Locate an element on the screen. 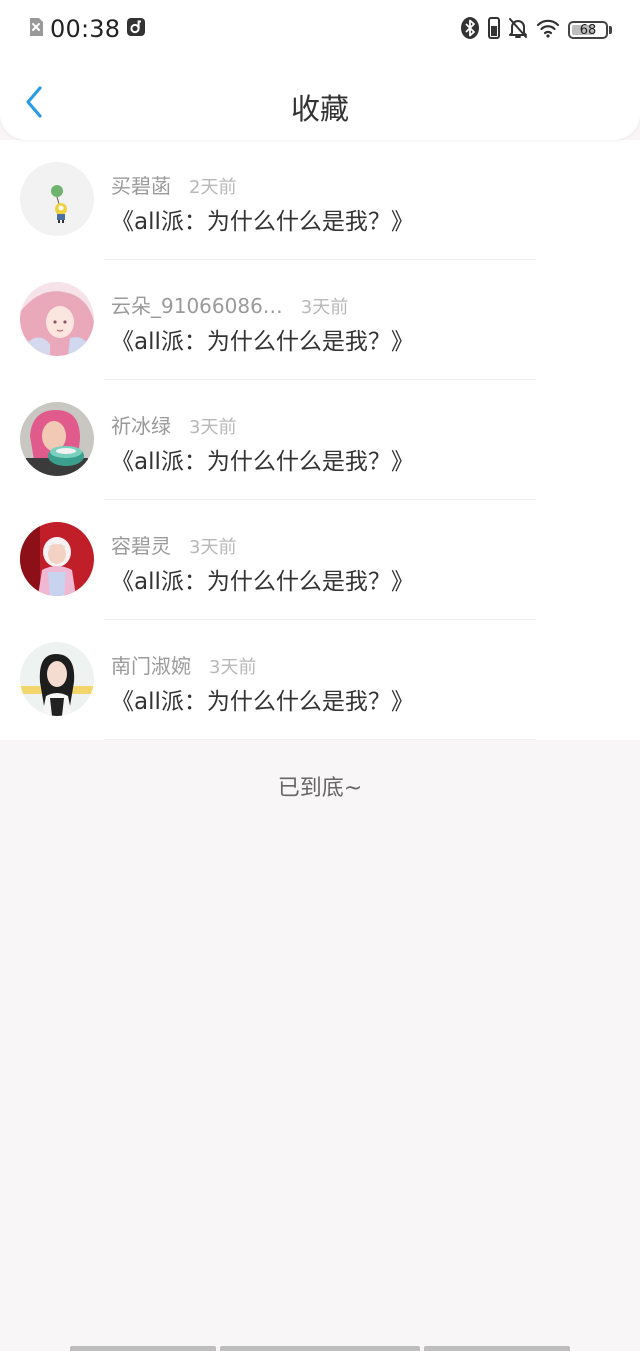 This screenshot has width=640, height=1351. status-bar-right: 68 is located at coordinates (536, 30).